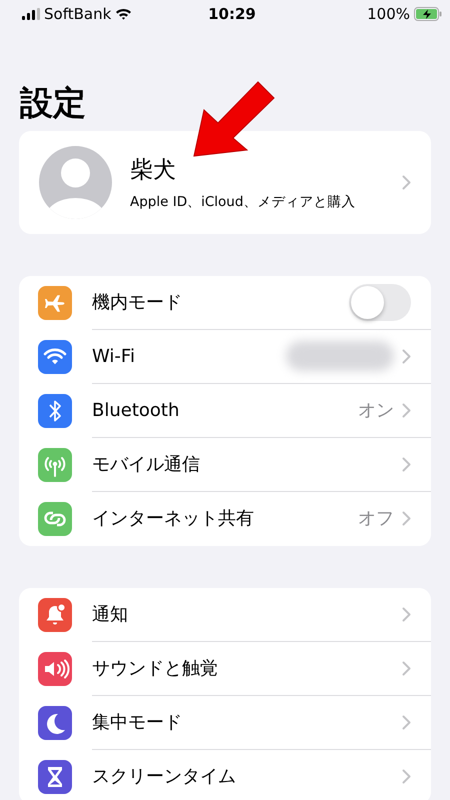  I want to click on setting-label: 集中モード, so click(137, 722).